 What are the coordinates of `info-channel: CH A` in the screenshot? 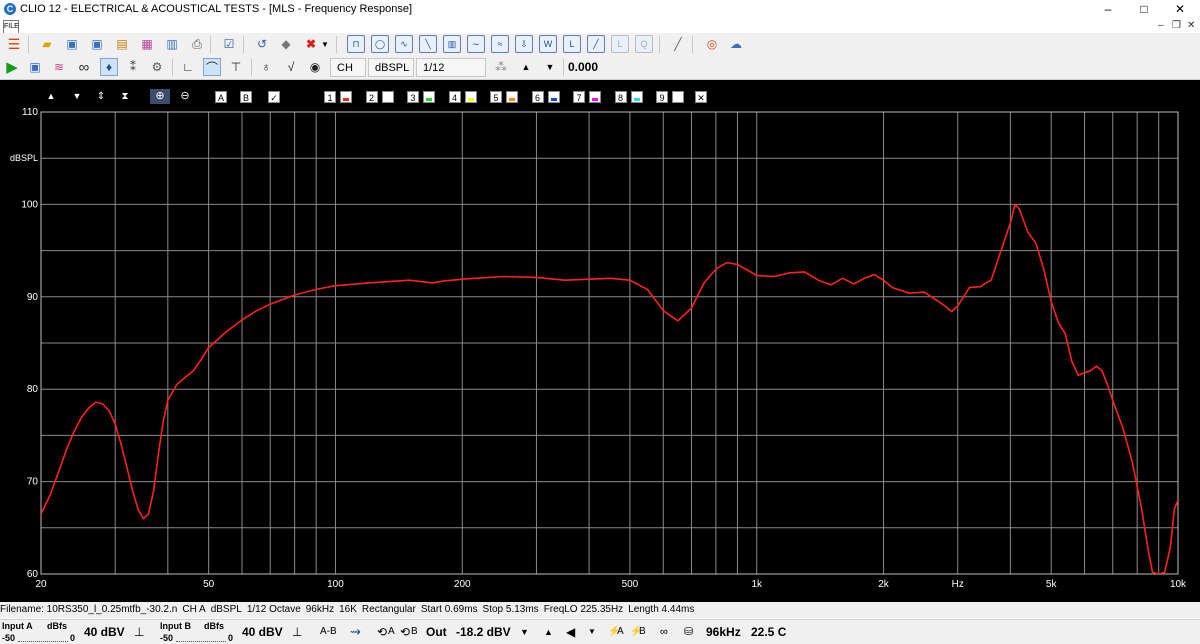 It's located at (194, 609).